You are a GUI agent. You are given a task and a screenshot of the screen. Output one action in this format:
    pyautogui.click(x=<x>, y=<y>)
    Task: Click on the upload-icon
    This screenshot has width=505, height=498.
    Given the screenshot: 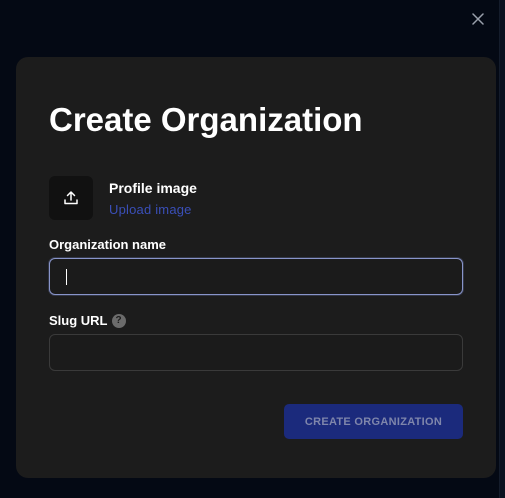 What is the action you would take?
    pyautogui.click(x=71, y=198)
    